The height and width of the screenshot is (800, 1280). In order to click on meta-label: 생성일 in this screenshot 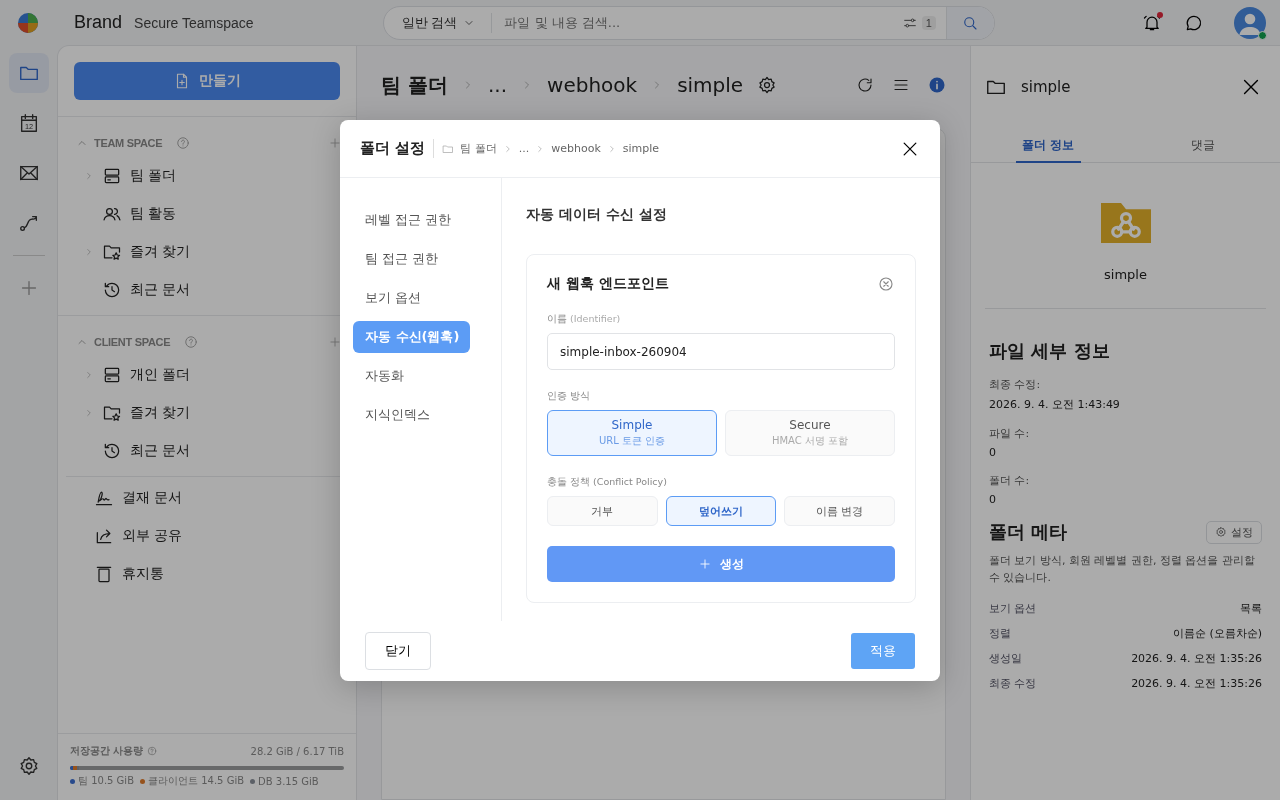, I will do `click(1005, 659)`.